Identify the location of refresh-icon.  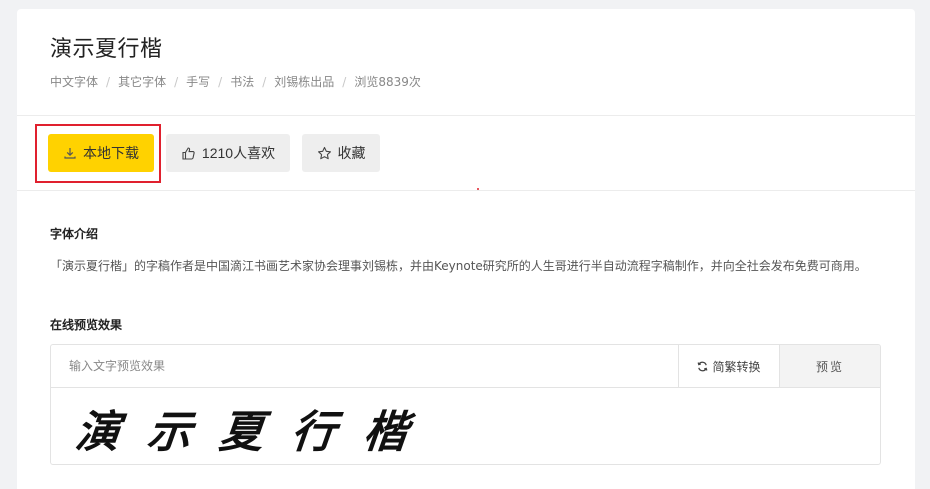
(702, 366).